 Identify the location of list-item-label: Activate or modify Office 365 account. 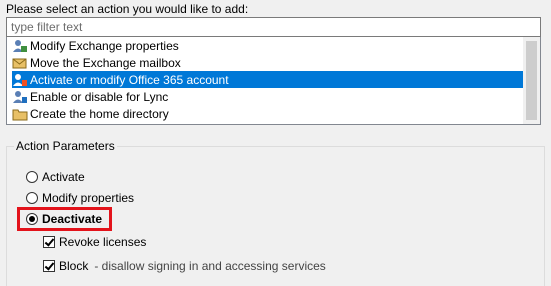
(129, 79).